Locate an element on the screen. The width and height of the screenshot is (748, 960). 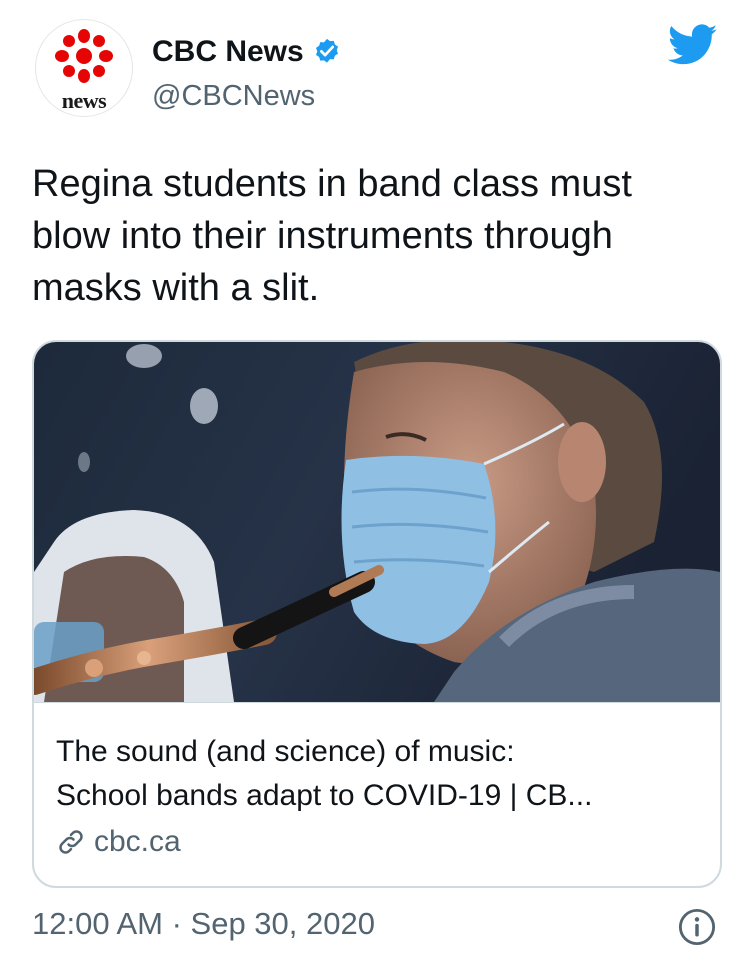
avatar: news is located at coordinates (84, 68).